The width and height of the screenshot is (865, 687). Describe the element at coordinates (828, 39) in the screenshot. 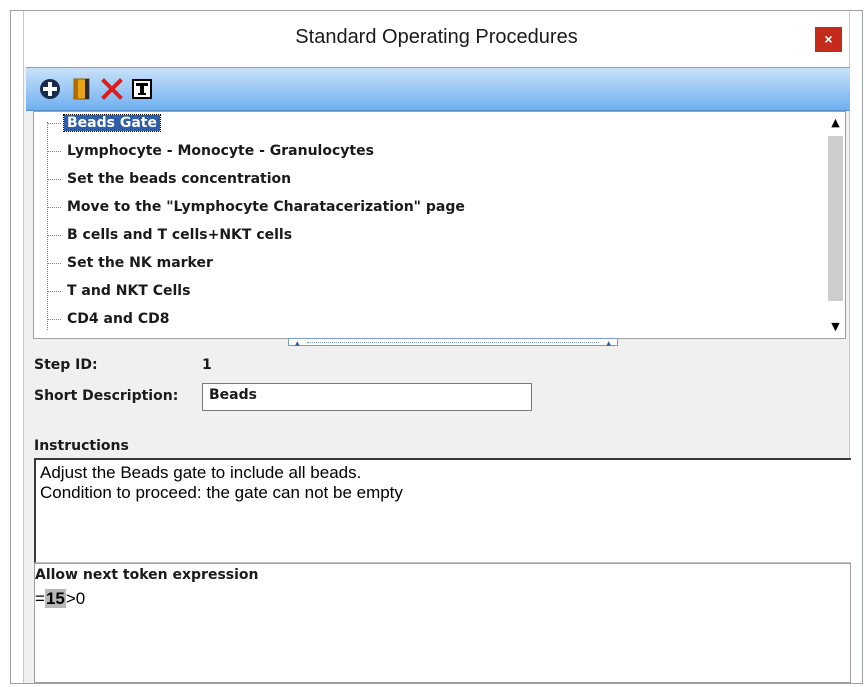

I see `close-button: ×` at that location.